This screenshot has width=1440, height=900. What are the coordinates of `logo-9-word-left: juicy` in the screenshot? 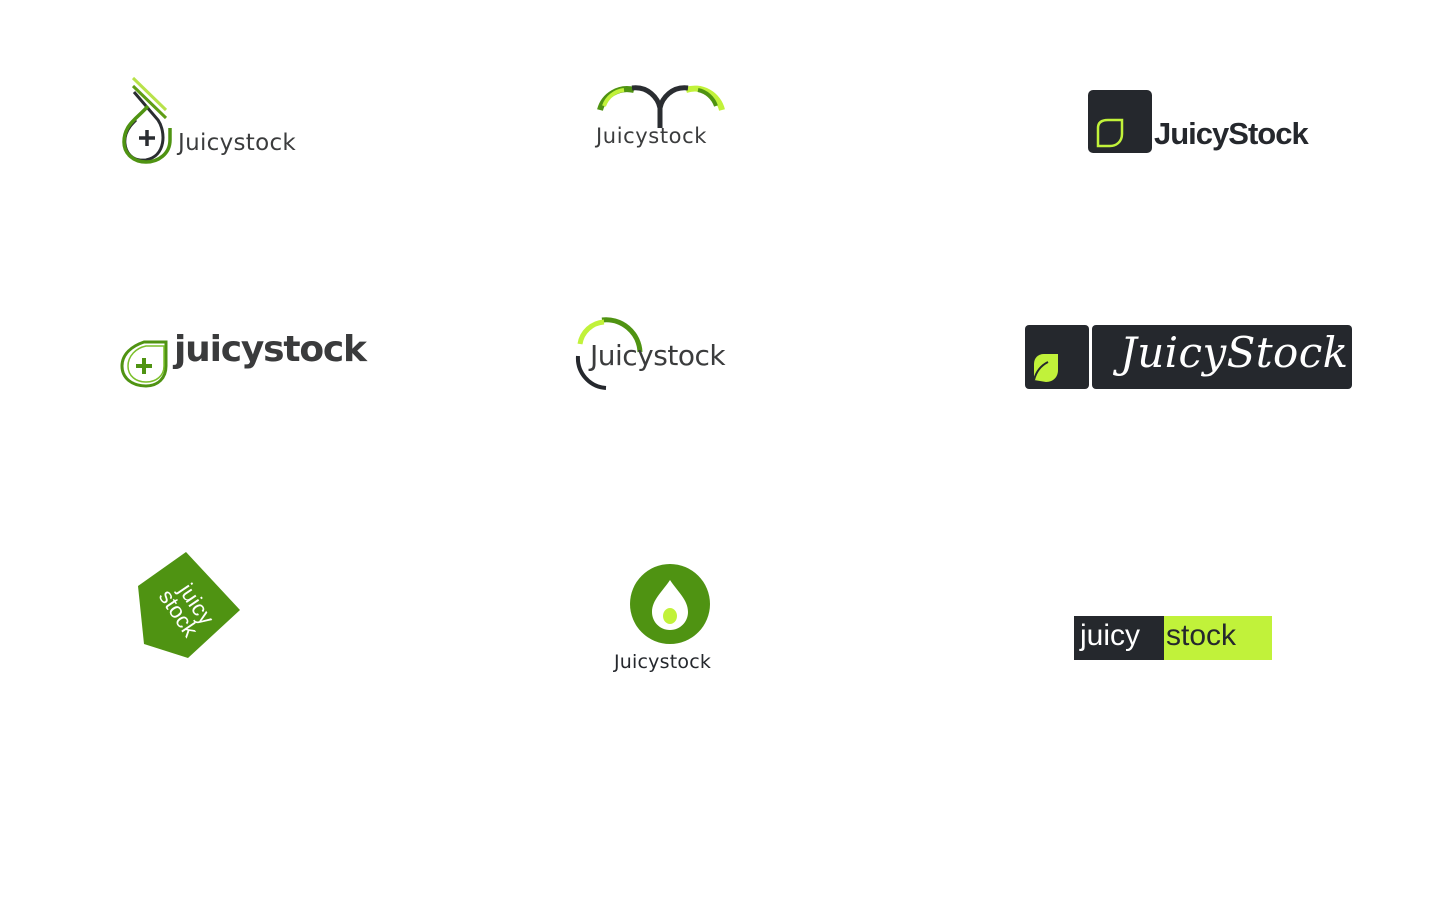 It's located at (1119, 638).